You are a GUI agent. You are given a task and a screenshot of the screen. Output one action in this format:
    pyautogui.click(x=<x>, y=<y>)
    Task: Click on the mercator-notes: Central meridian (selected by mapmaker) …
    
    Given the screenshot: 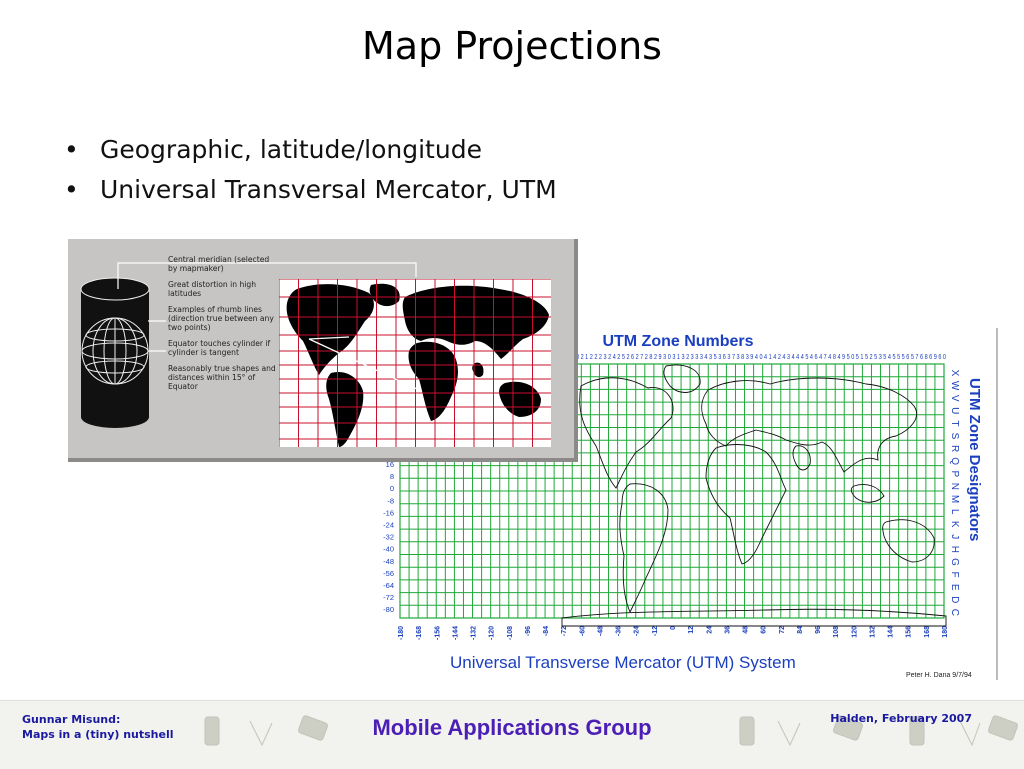 What is the action you would take?
    pyautogui.click(x=223, y=326)
    